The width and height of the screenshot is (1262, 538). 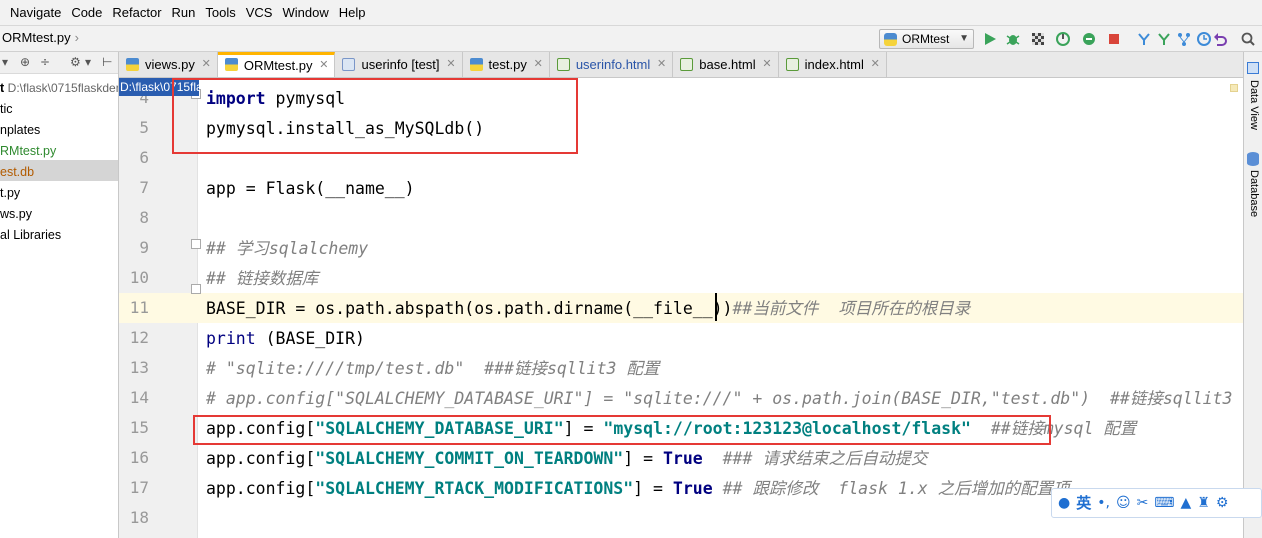 What do you see at coordinates (375, 116) in the screenshot?
I see `highlight-box-pymysql` at bounding box center [375, 116].